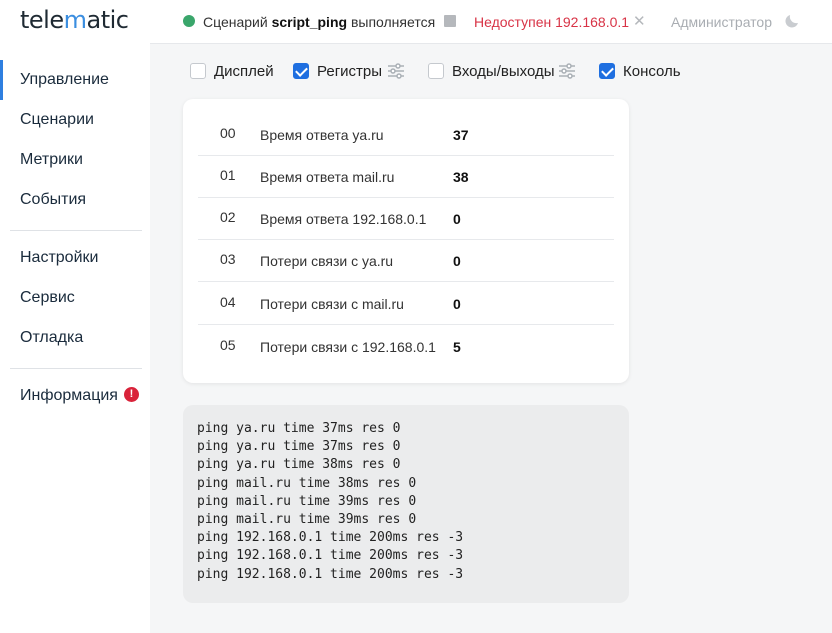 The image size is (832, 633). I want to click on toggle-io: Входы/выходы, so click(491, 71).